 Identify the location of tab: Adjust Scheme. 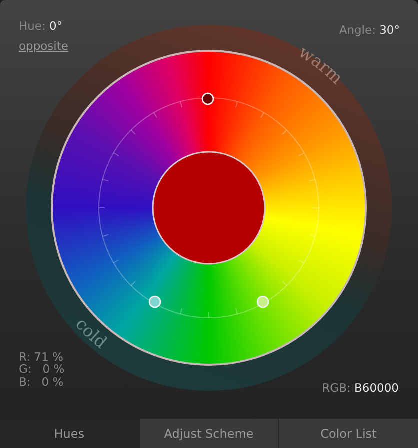
(208, 433).